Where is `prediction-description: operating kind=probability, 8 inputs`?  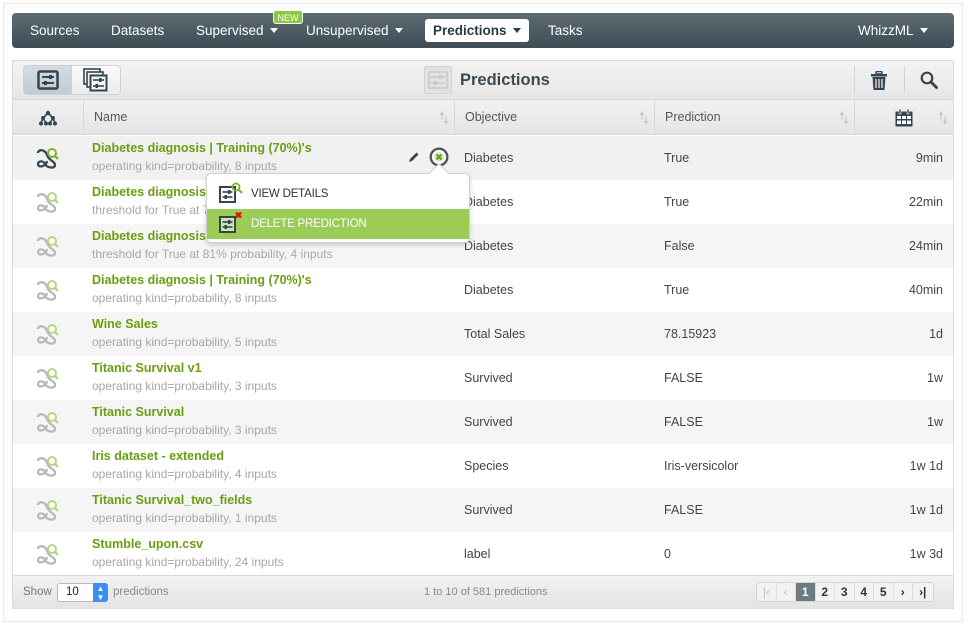
prediction-description: operating kind=probability, 8 inputs is located at coordinates (184, 298).